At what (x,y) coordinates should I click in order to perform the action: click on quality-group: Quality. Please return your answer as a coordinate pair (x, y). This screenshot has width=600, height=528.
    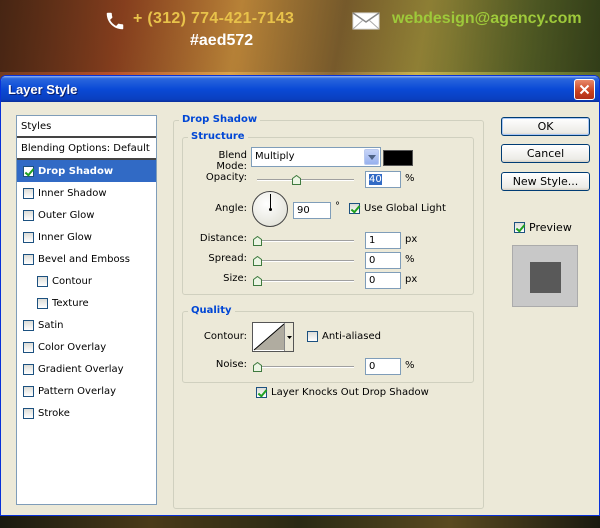
    Looking at the image, I should click on (328, 344).